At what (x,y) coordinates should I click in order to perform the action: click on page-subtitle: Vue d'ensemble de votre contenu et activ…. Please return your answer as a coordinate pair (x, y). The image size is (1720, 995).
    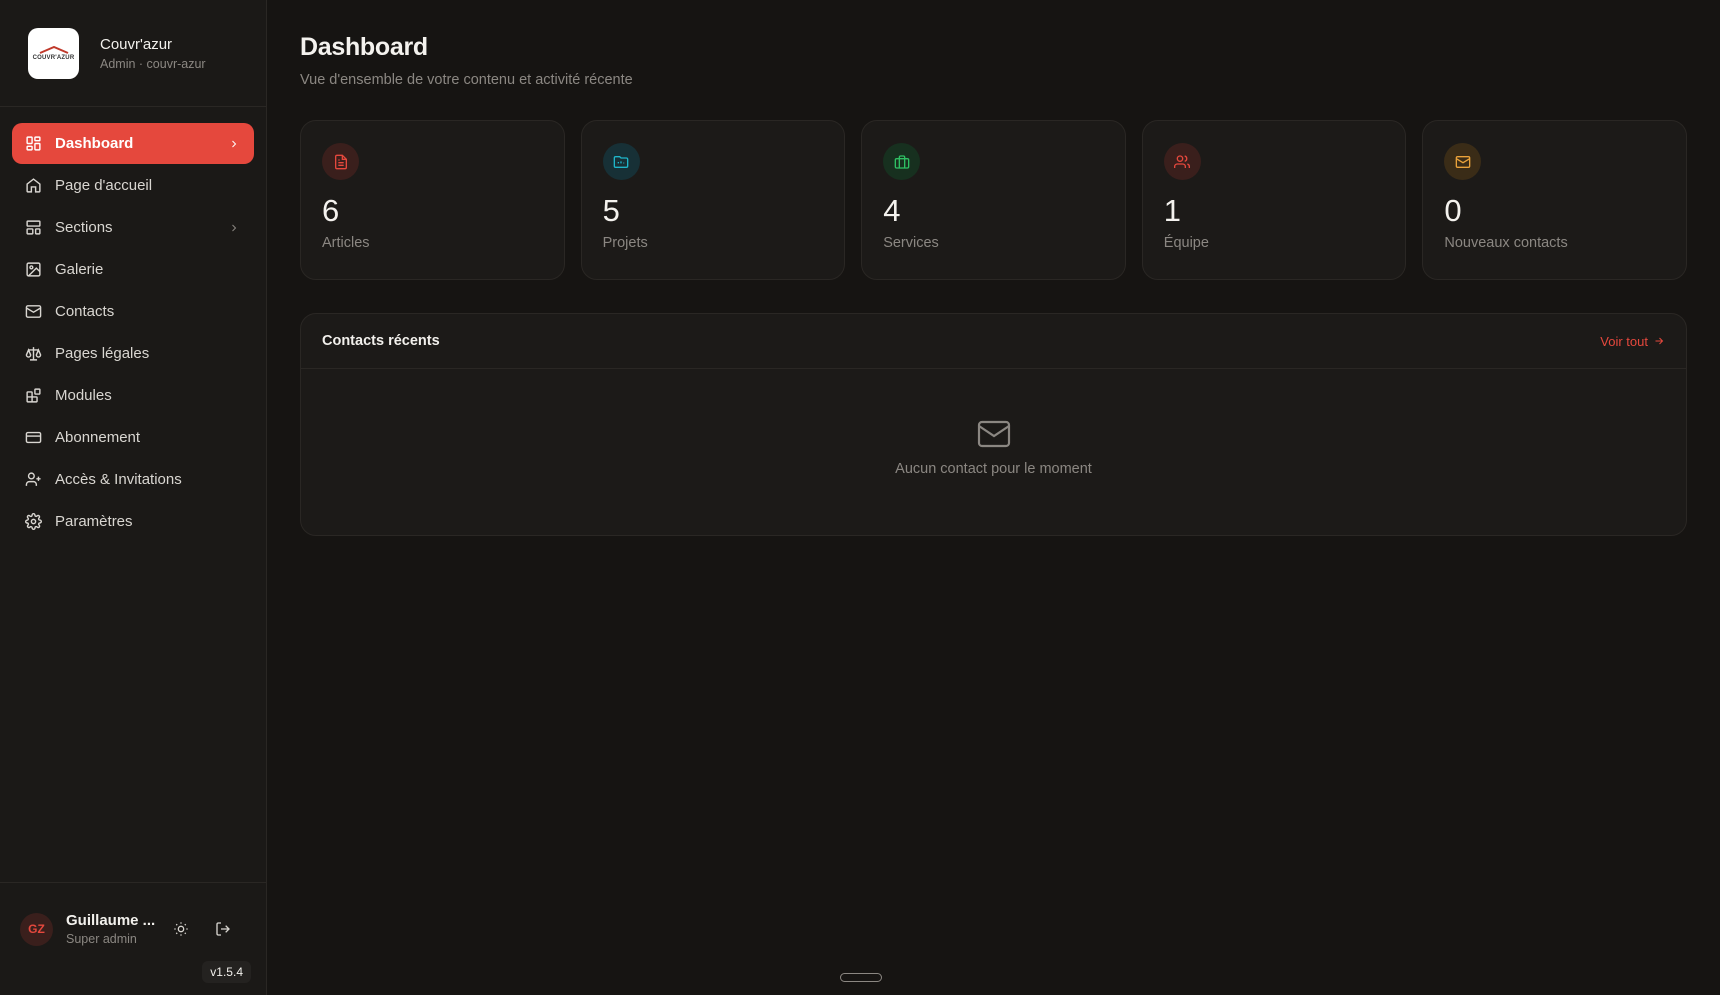
    Looking at the image, I should click on (466, 80).